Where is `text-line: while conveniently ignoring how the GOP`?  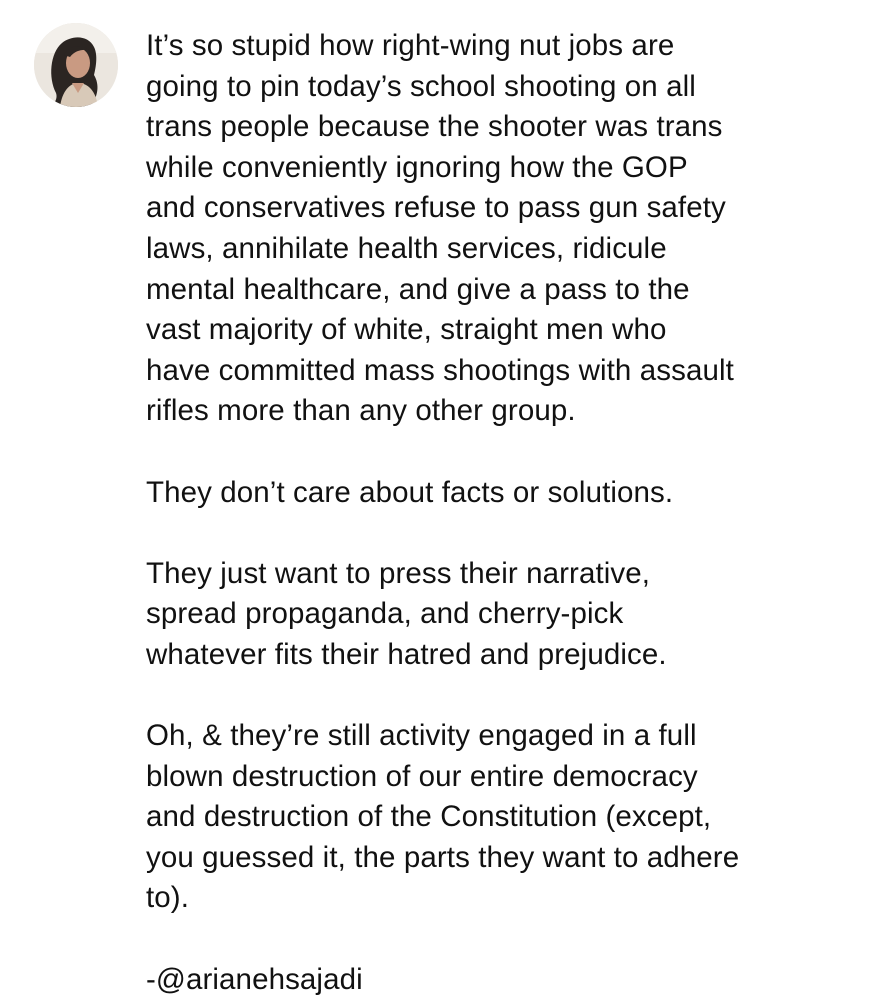
text-line: while conveniently ignoring how the GOP is located at coordinates (417, 167).